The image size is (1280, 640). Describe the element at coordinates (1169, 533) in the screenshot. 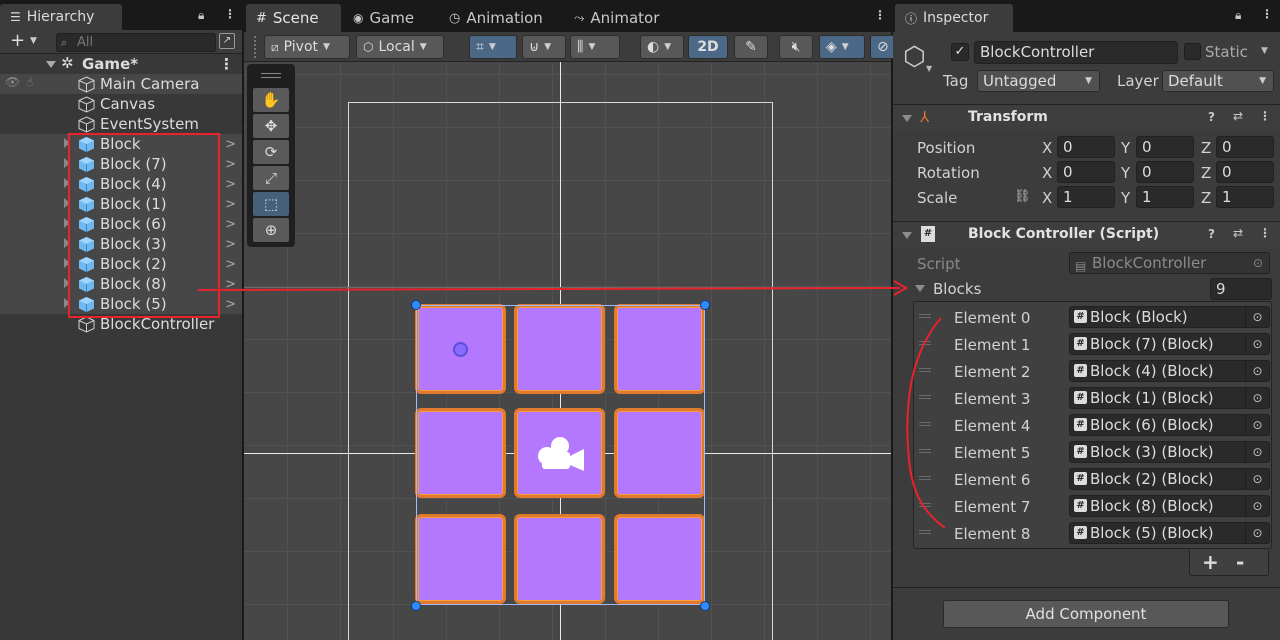

I see `element-object-field: # Block (5) (Block) ⊙` at that location.